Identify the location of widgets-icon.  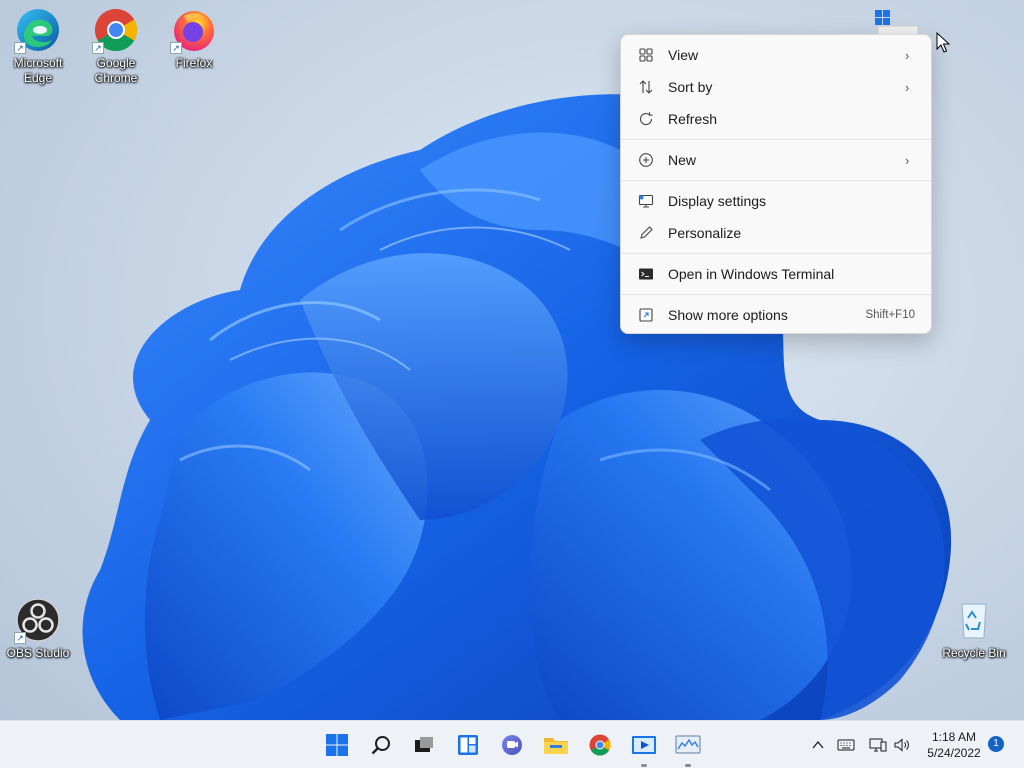
(468, 745).